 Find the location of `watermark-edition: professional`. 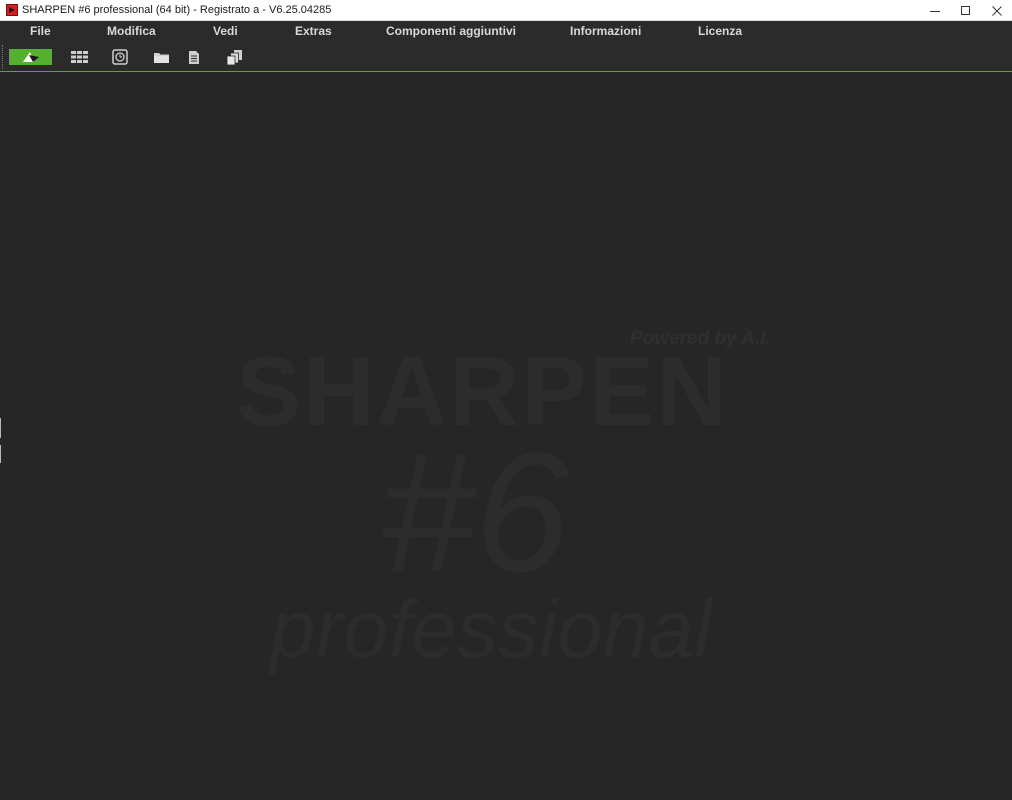

watermark-edition: professional is located at coordinates (491, 629).